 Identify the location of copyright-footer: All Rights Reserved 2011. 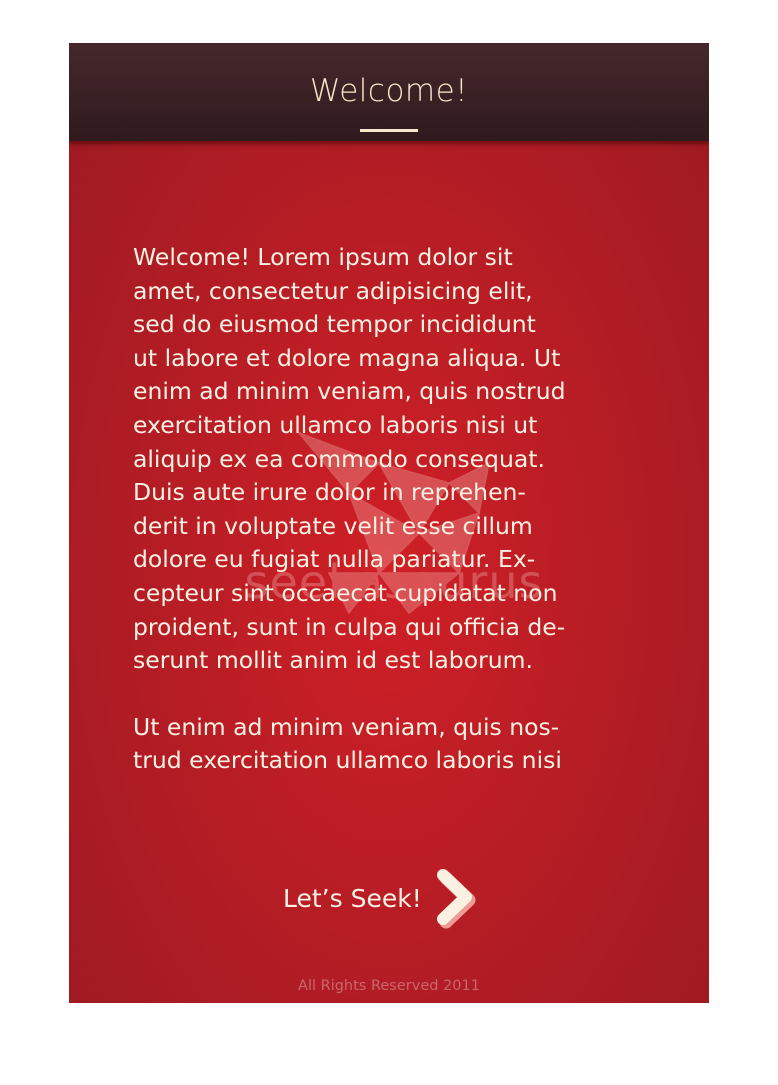
(389, 986).